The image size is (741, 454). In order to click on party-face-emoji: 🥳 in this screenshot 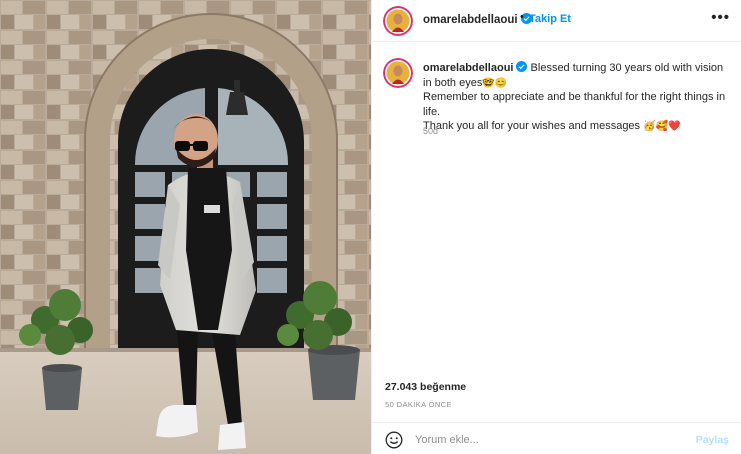, I will do `click(649, 126)`.